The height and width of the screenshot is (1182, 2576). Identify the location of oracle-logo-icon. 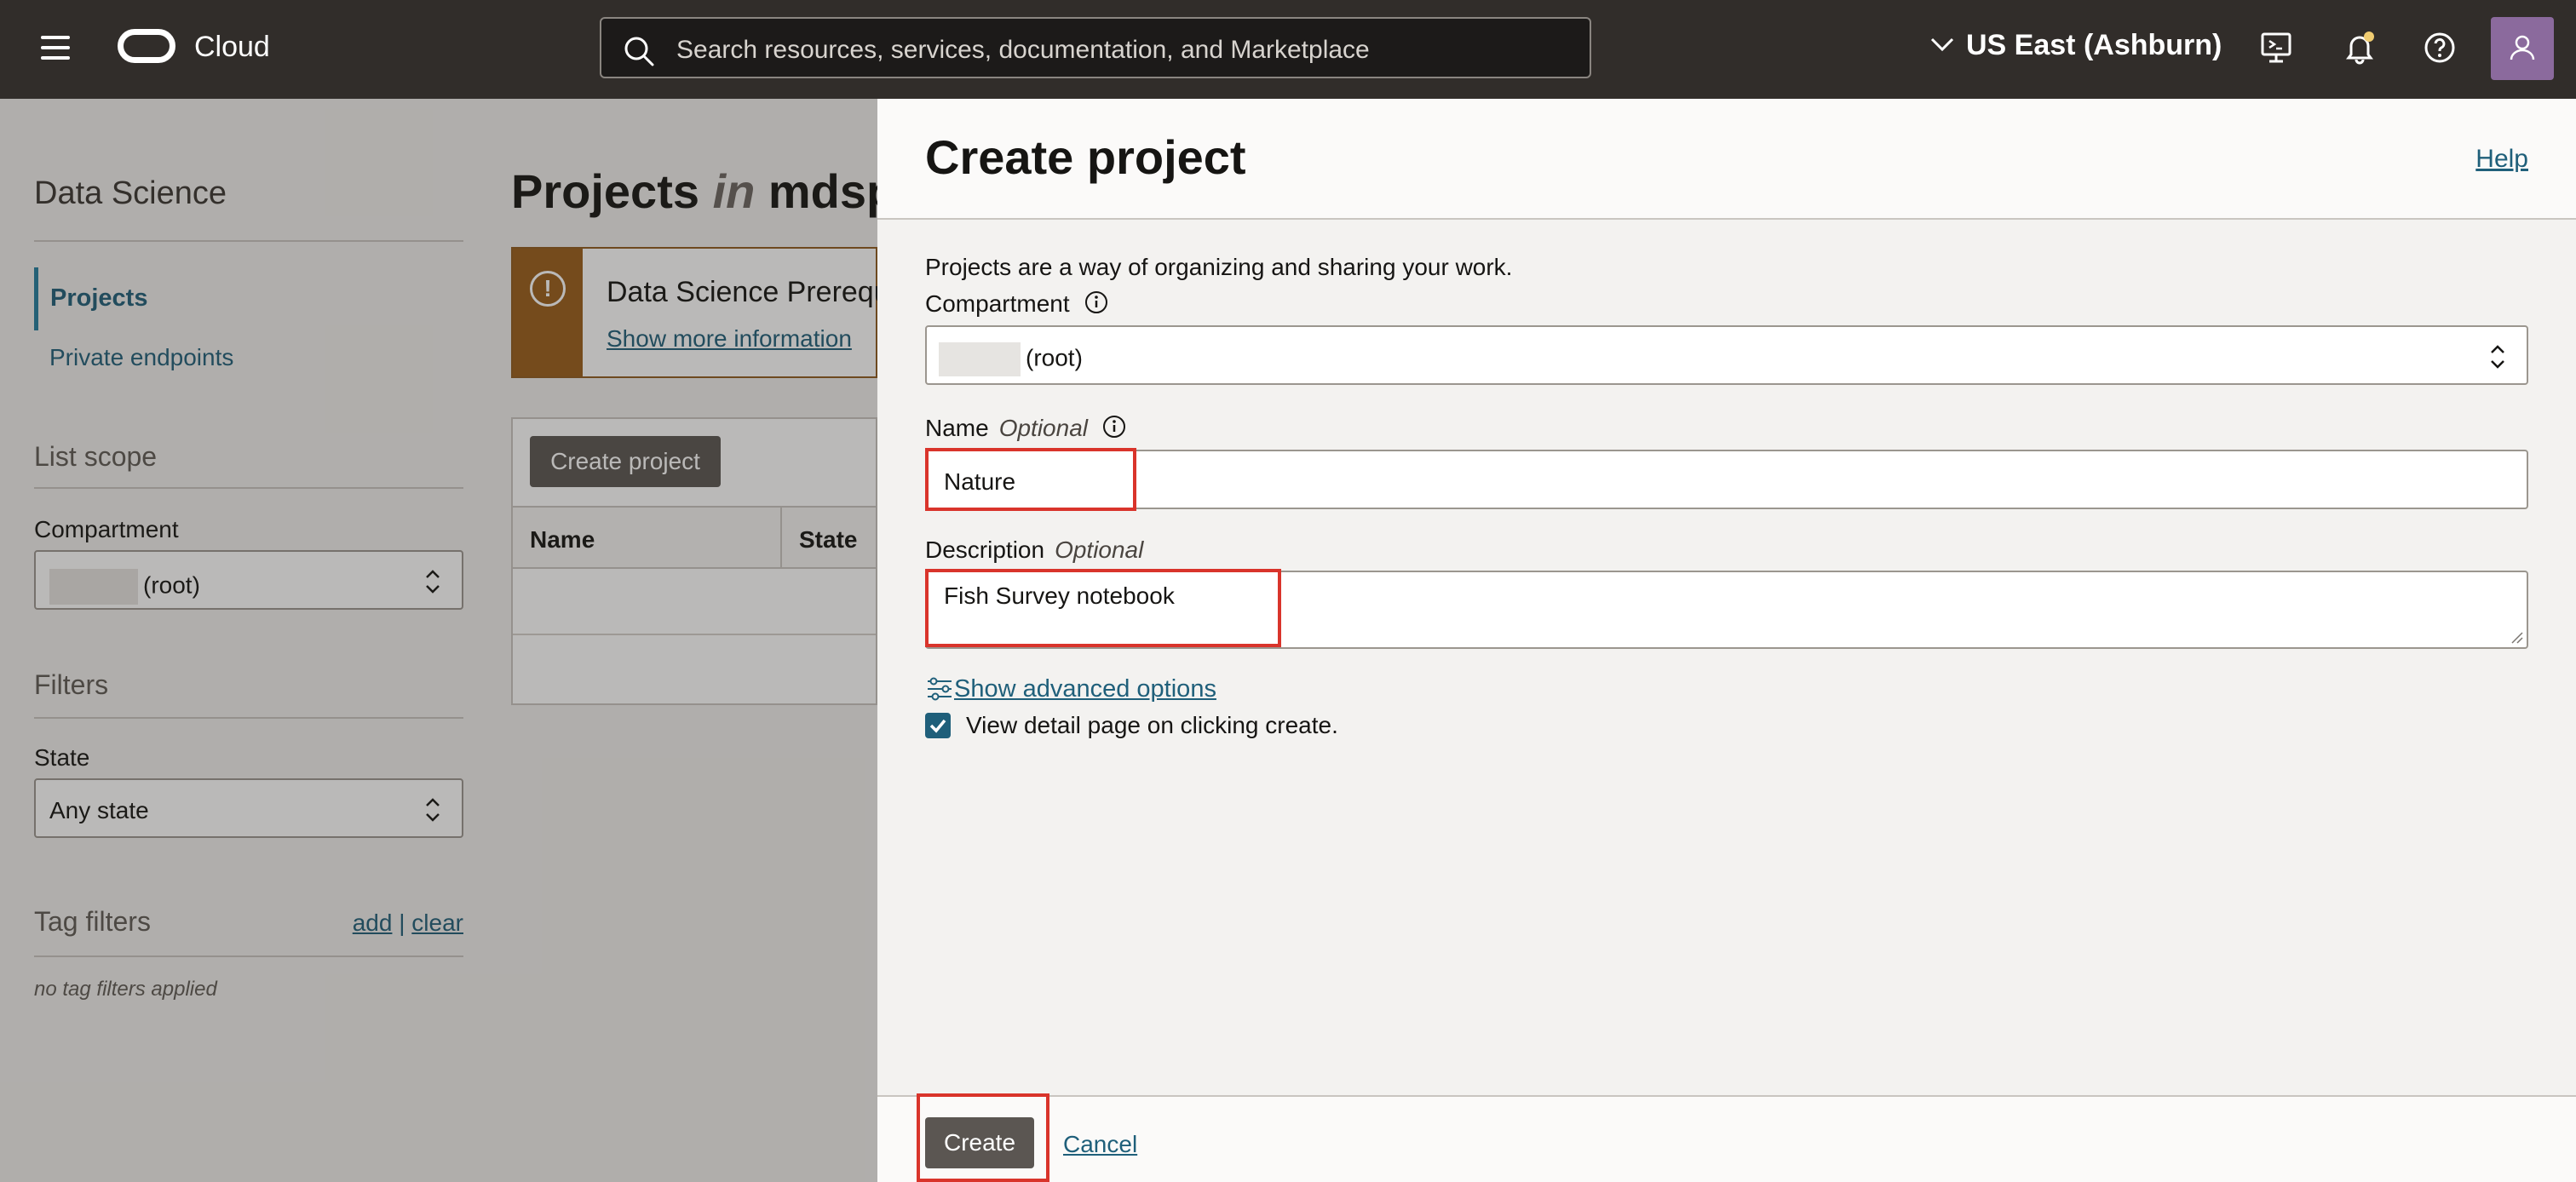
(147, 46).